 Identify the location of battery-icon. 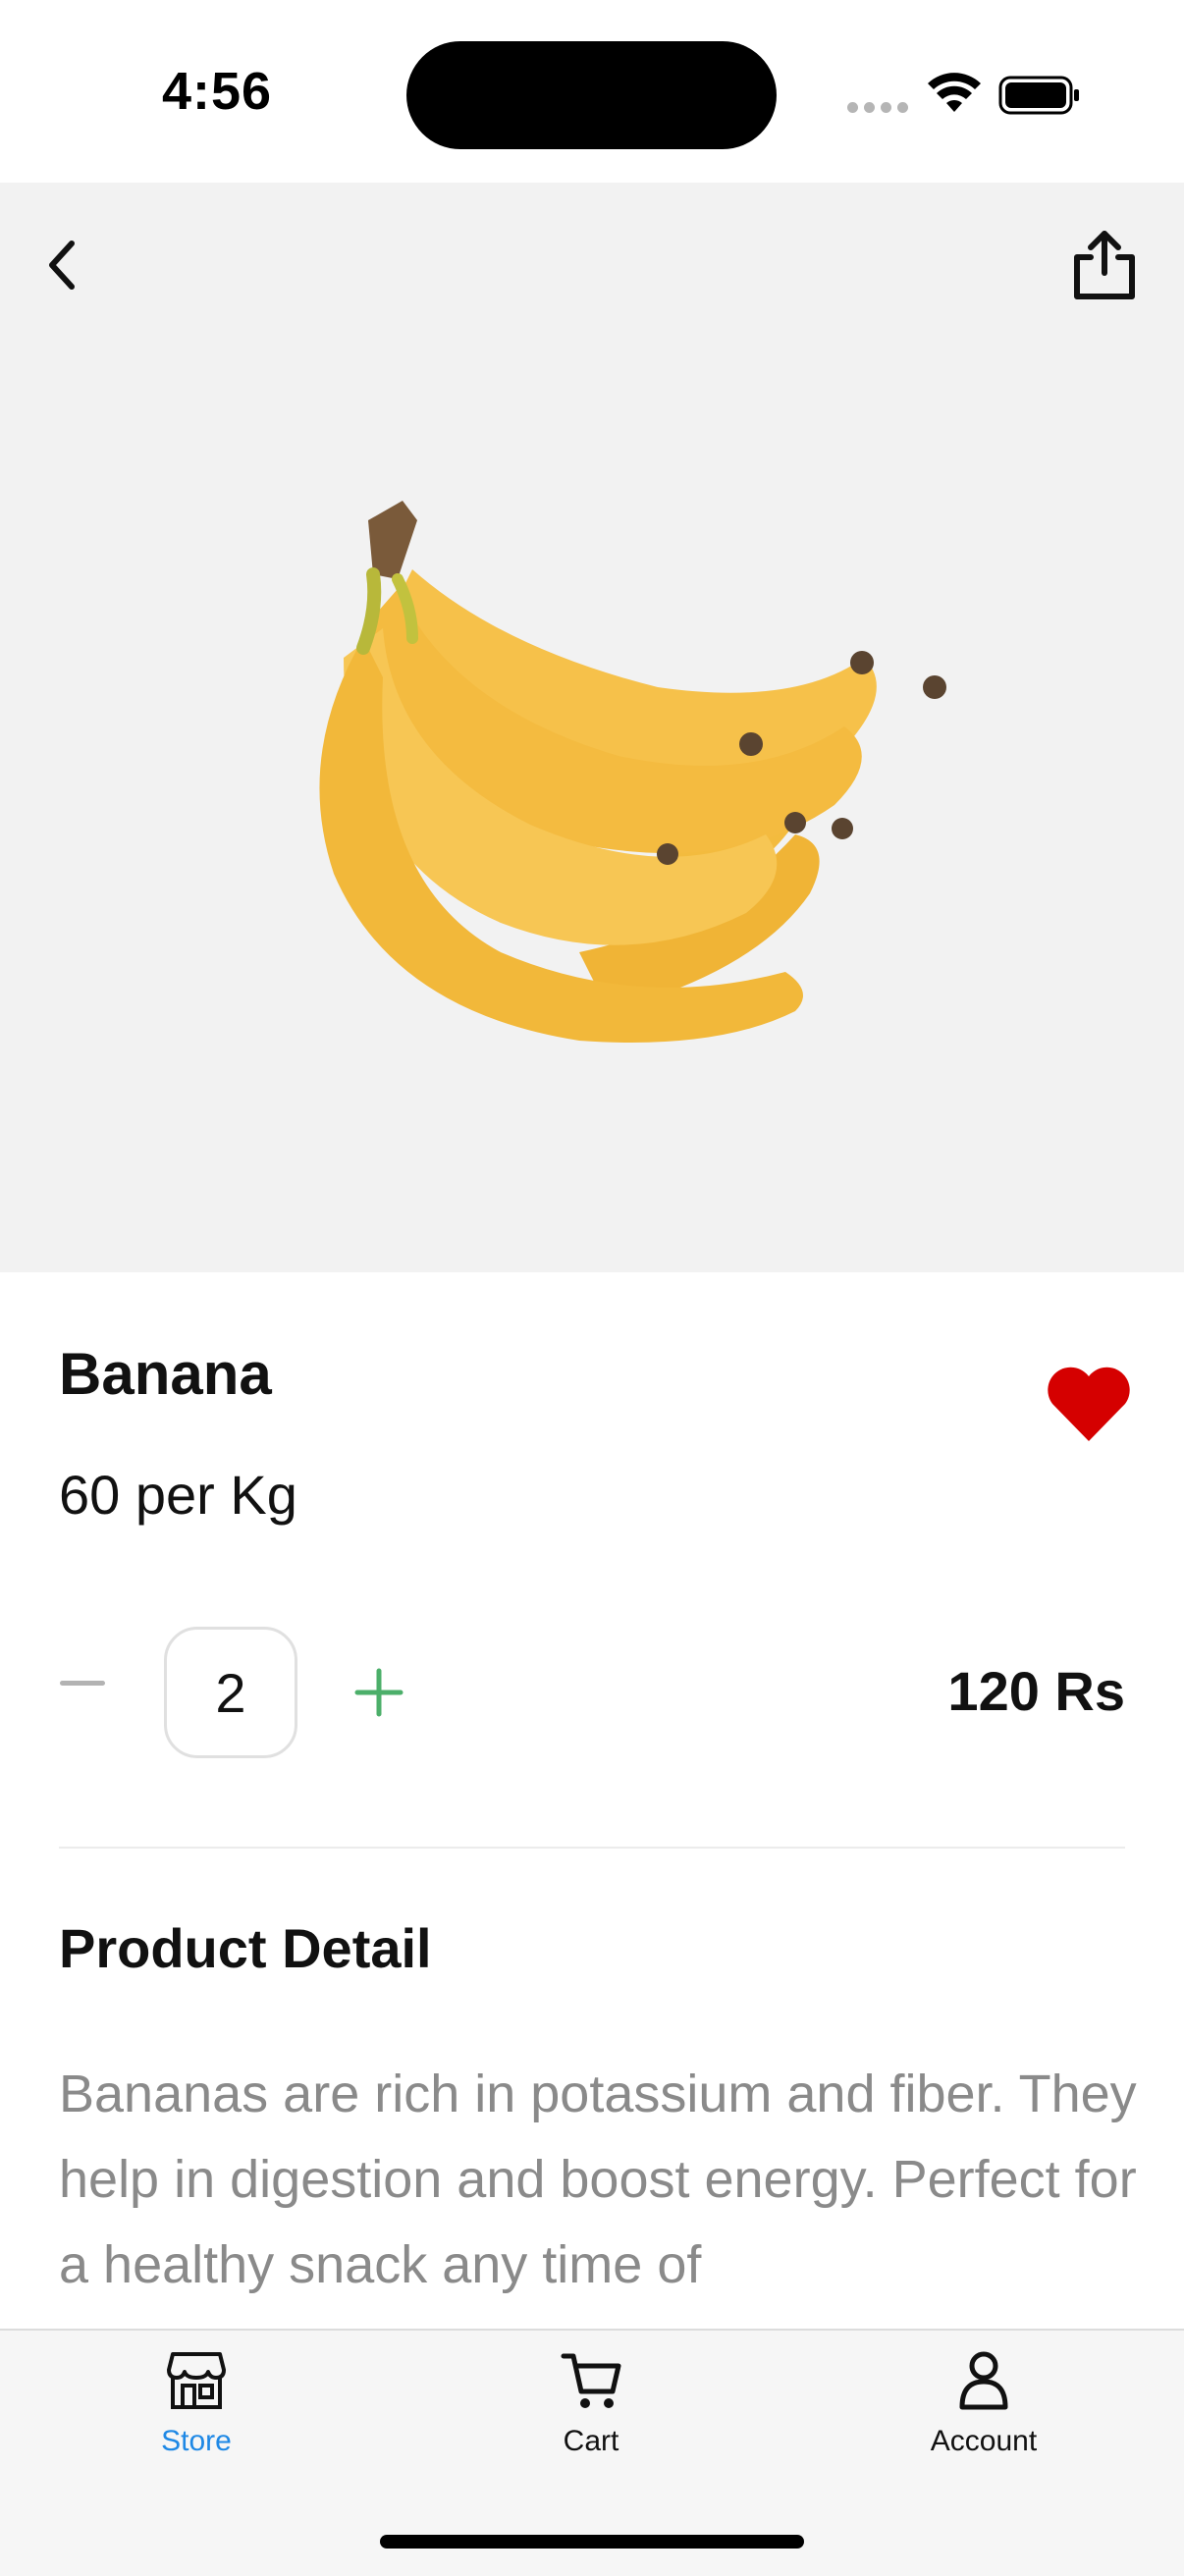
(1038, 95).